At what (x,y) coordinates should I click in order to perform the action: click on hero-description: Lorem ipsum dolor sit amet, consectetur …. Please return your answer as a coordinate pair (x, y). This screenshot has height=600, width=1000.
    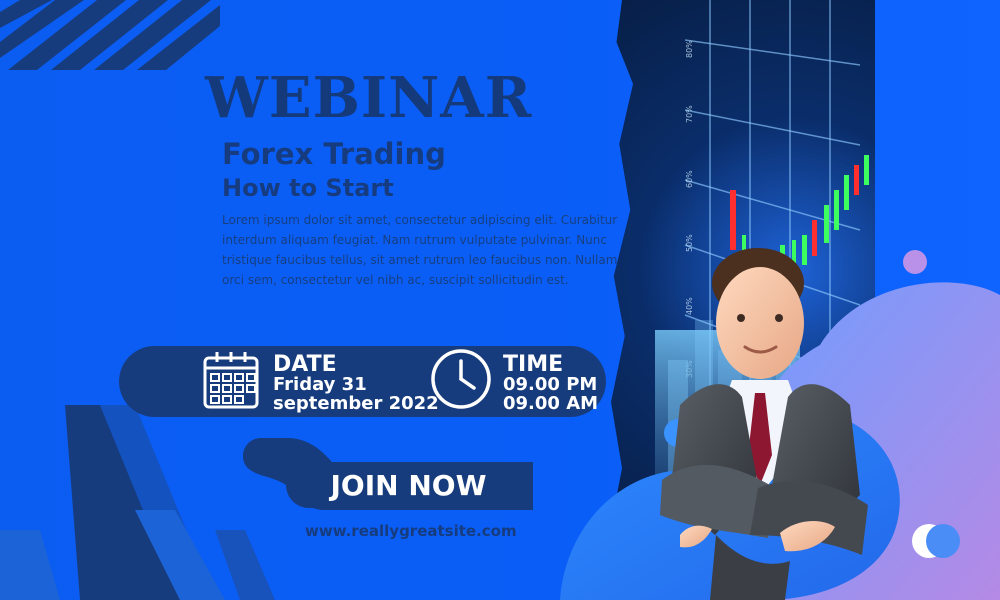
    Looking at the image, I should click on (420, 250).